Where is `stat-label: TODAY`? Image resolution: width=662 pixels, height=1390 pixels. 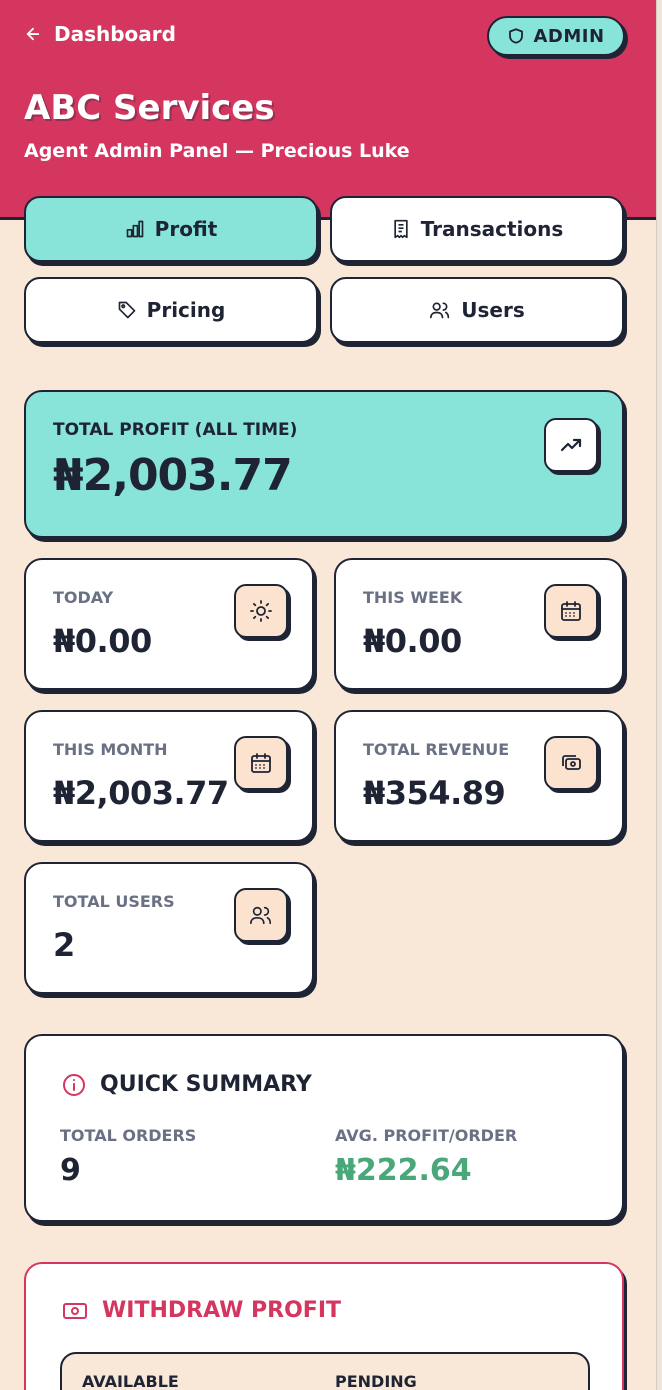 stat-label: TODAY is located at coordinates (83, 597).